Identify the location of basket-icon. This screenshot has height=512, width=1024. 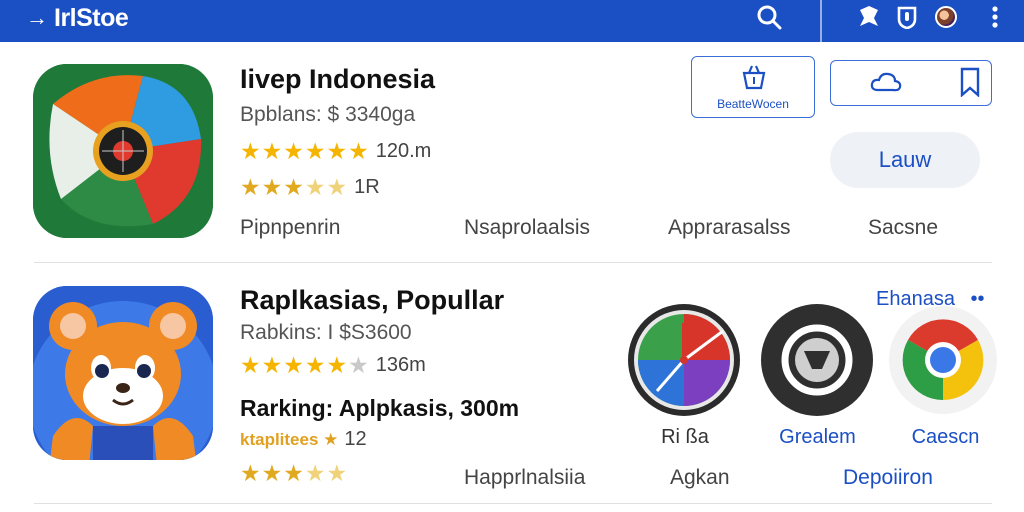
(754, 77).